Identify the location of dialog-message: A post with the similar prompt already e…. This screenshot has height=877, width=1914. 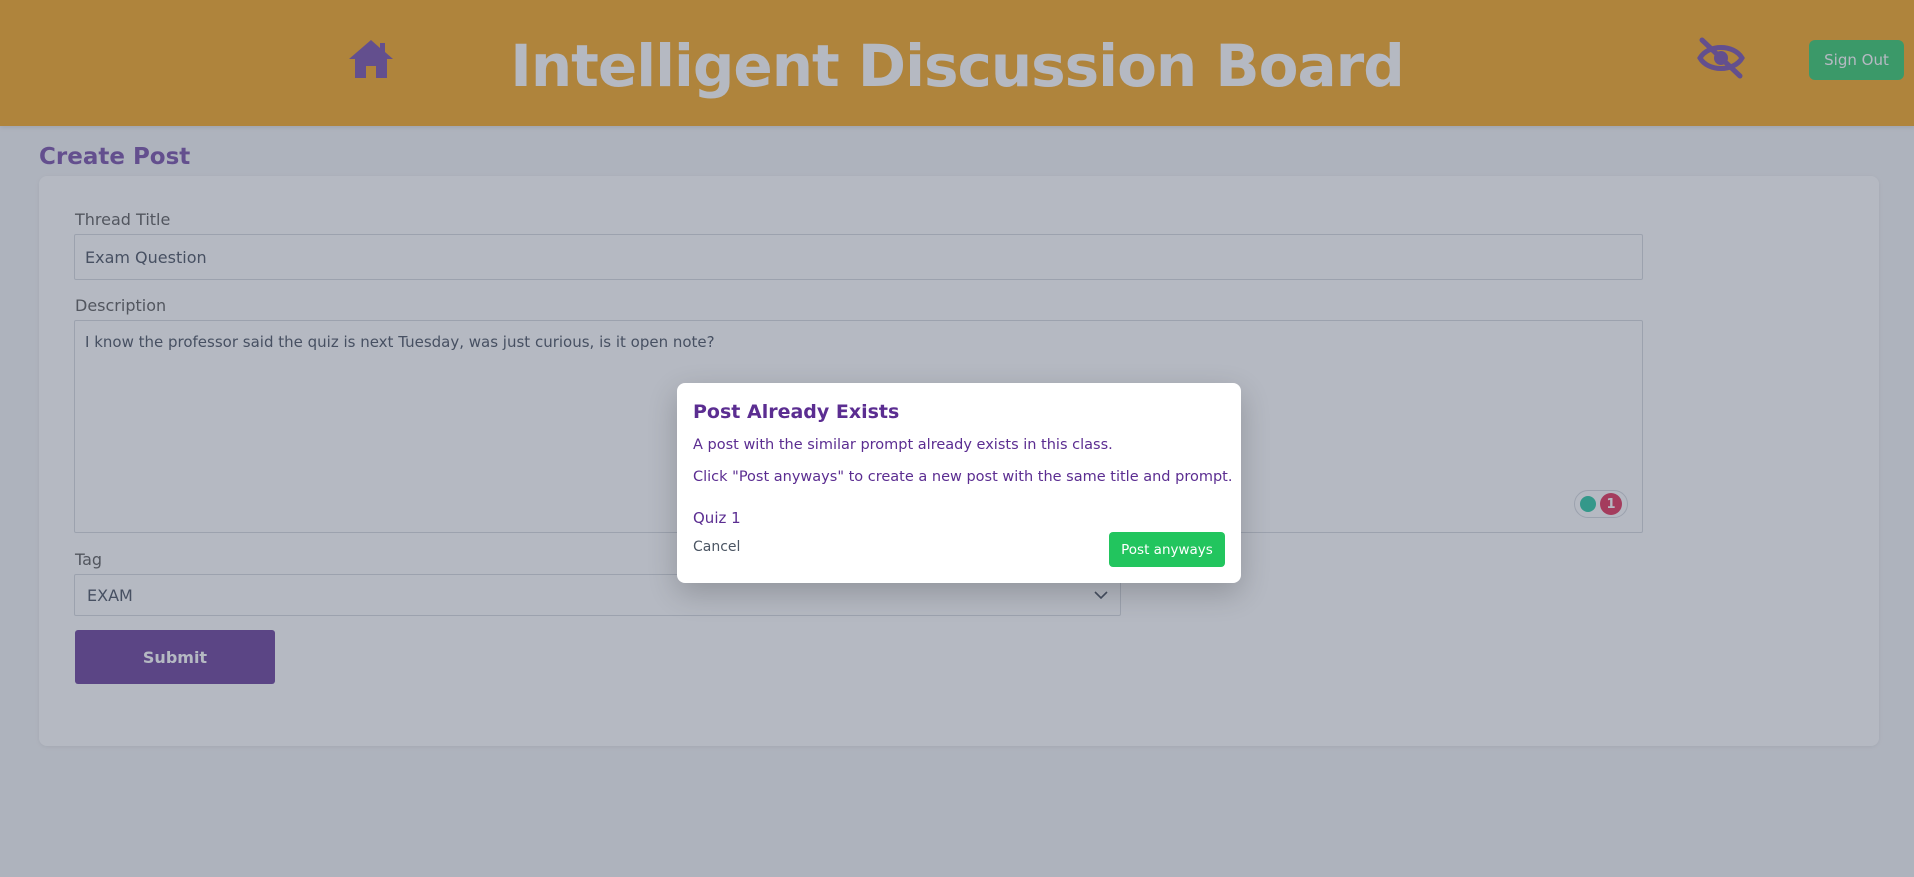
(903, 445).